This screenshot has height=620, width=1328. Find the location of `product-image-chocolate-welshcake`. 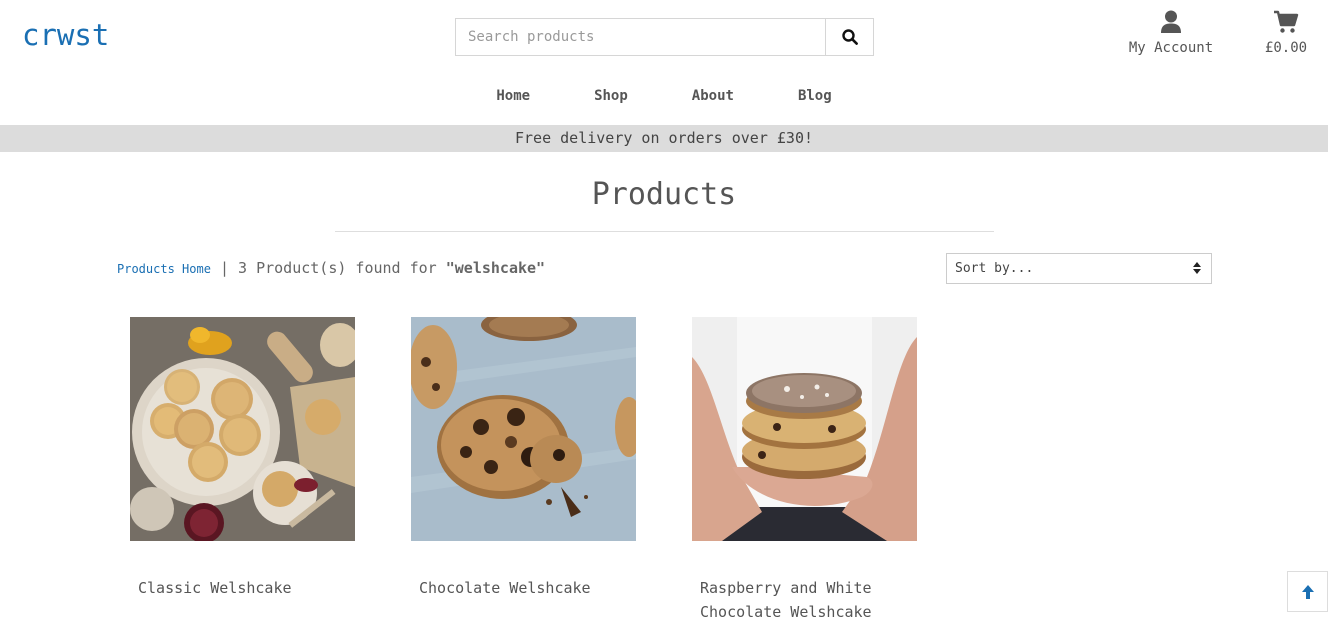

product-image-chocolate-welshcake is located at coordinates (523, 429).